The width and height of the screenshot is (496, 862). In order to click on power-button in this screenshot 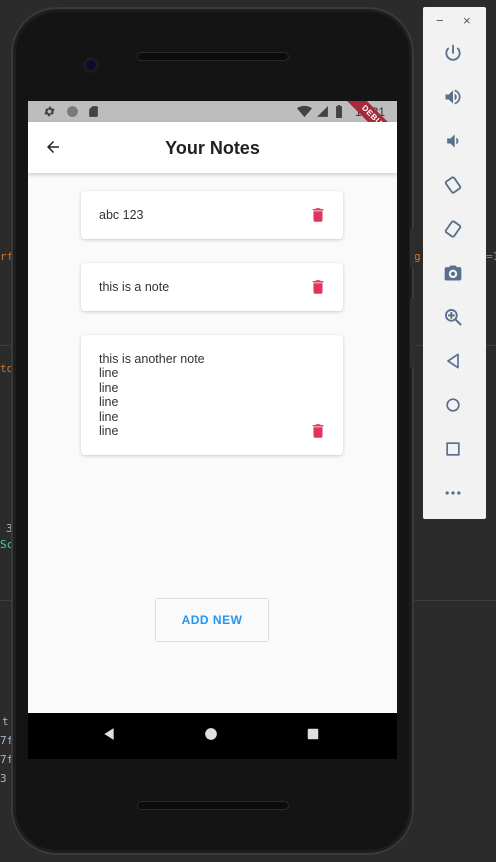, I will do `click(453, 53)`.